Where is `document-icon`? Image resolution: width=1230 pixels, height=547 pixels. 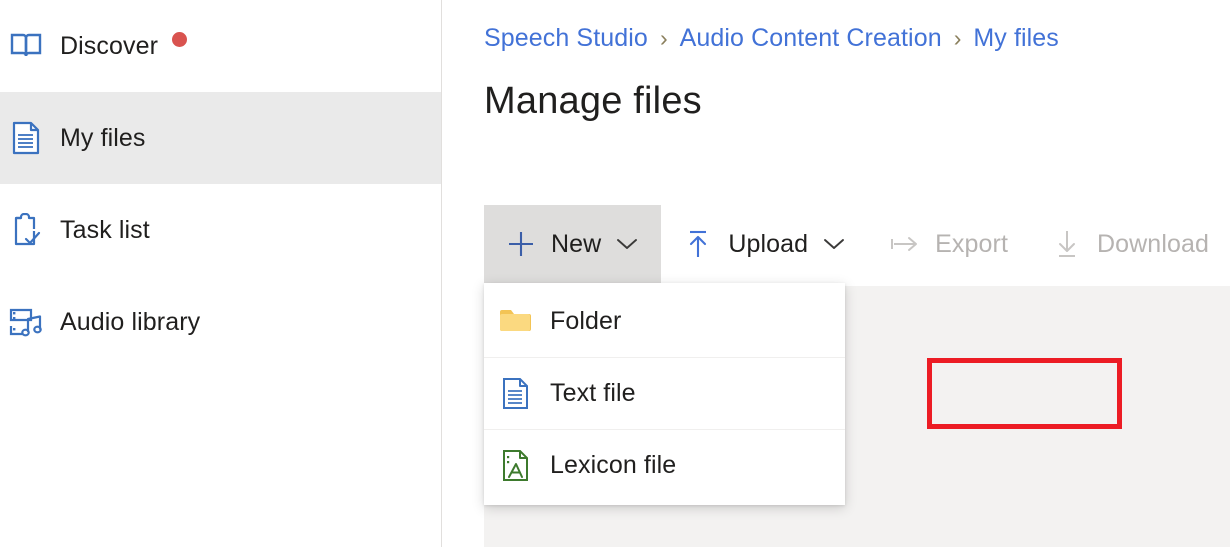
document-icon is located at coordinates (26, 138).